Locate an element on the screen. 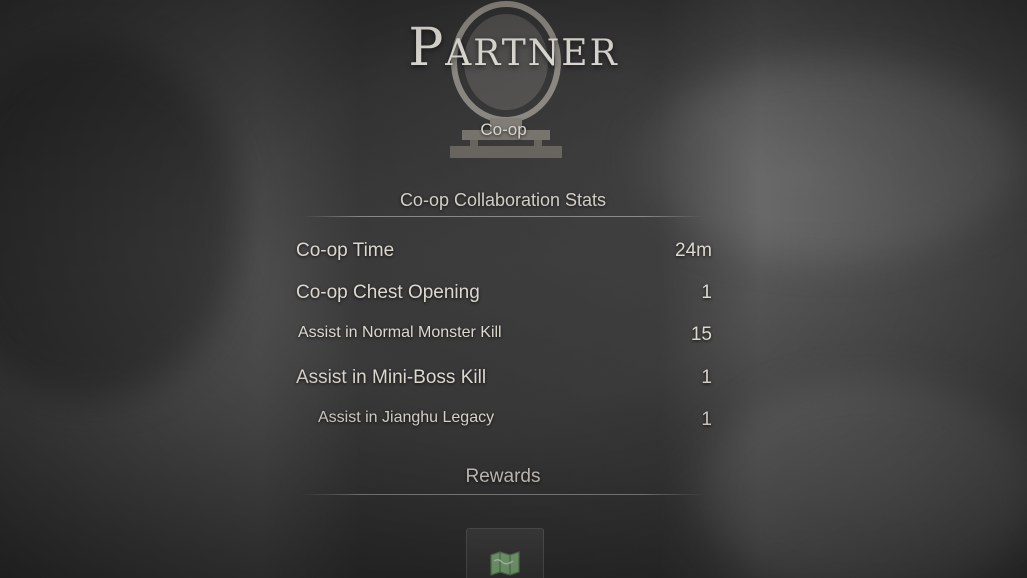 The height and width of the screenshot is (578, 1027). rewards-header: Rewards is located at coordinates (503, 476).